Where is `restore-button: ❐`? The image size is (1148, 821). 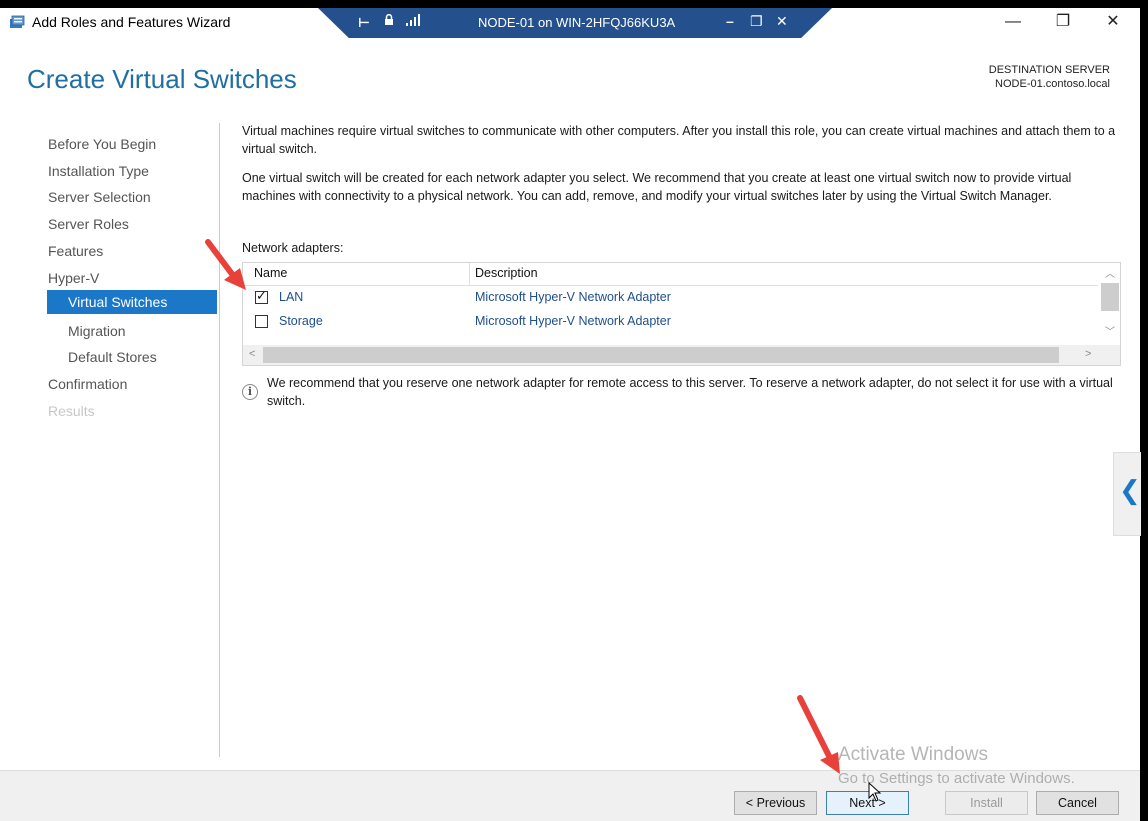
restore-button: ❐ is located at coordinates (1063, 22).